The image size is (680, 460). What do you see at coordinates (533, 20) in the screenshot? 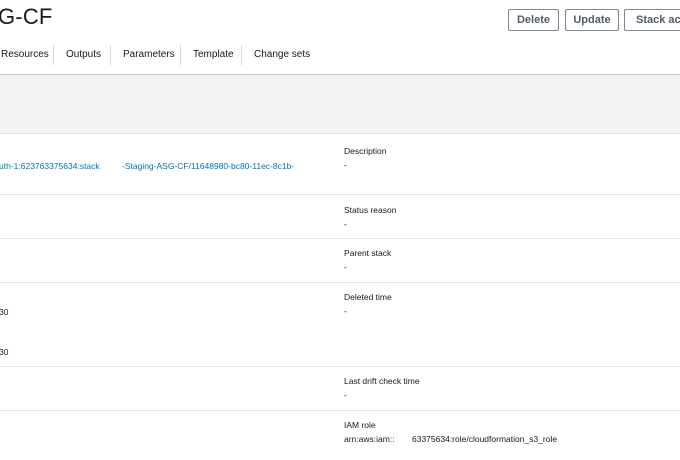
I see `delete-button: Delete` at bounding box center [533, 20].